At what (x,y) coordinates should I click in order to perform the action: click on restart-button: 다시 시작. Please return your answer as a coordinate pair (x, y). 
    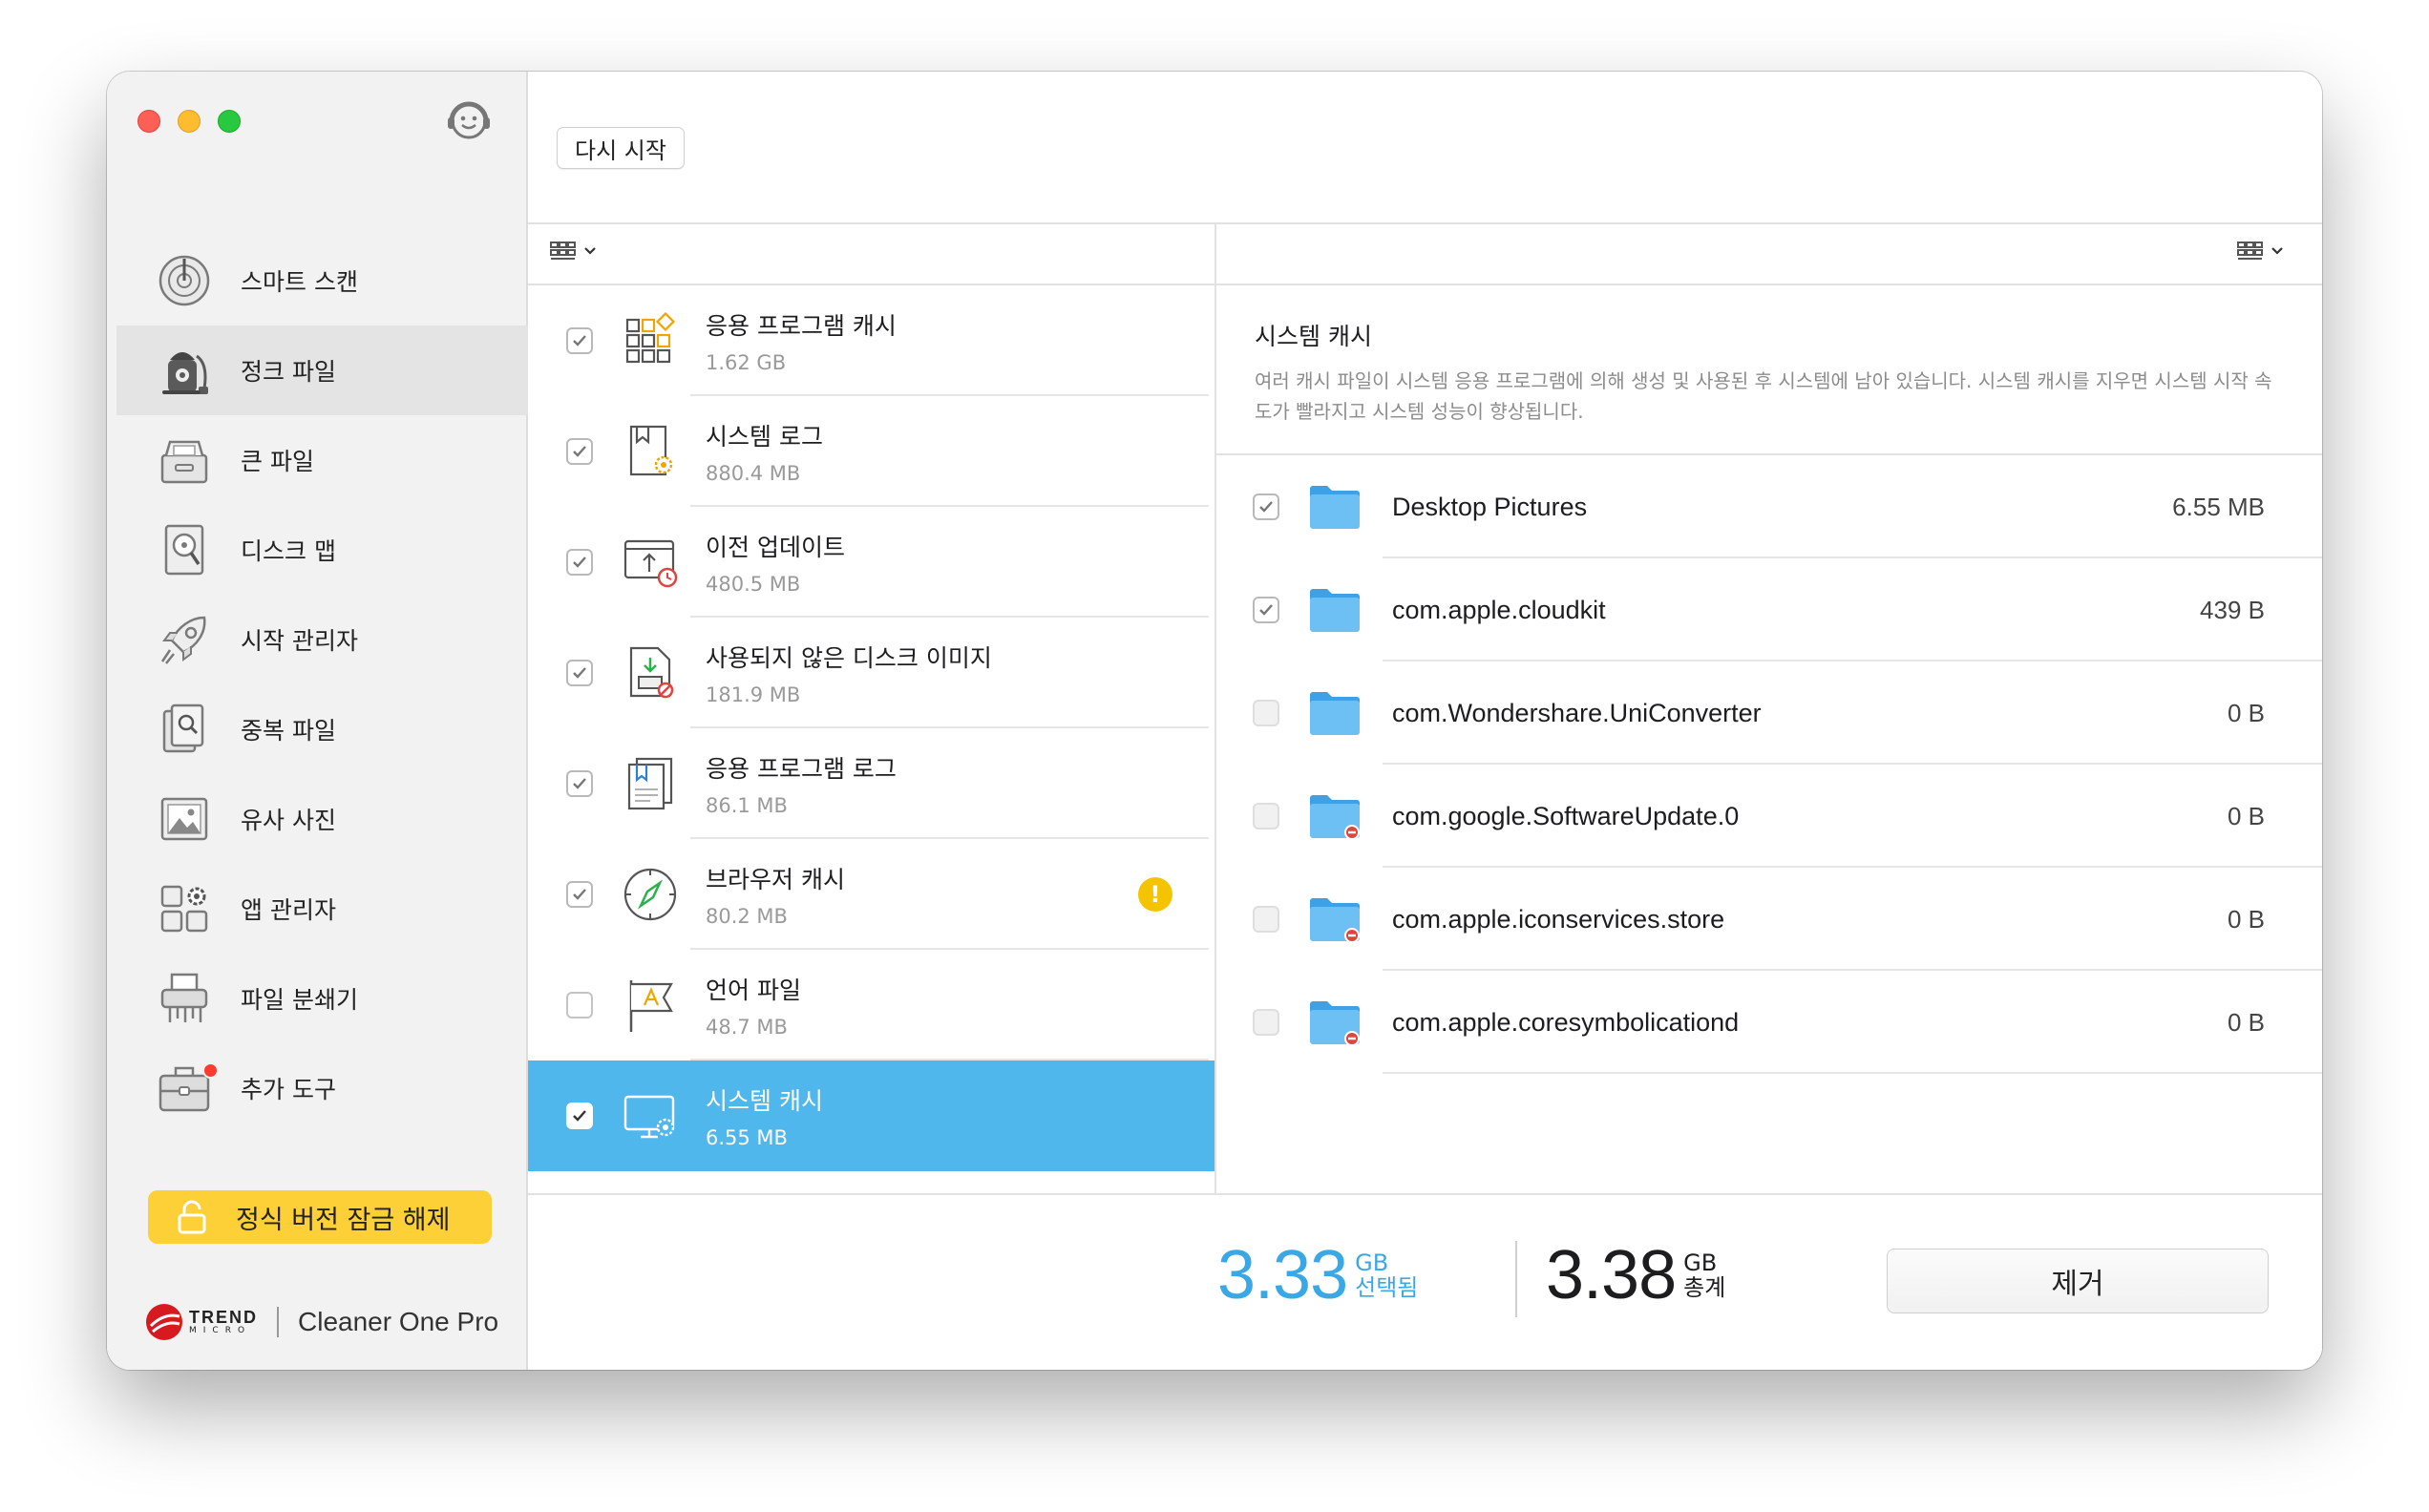
    Looking at the image, I should click on (621, 148).